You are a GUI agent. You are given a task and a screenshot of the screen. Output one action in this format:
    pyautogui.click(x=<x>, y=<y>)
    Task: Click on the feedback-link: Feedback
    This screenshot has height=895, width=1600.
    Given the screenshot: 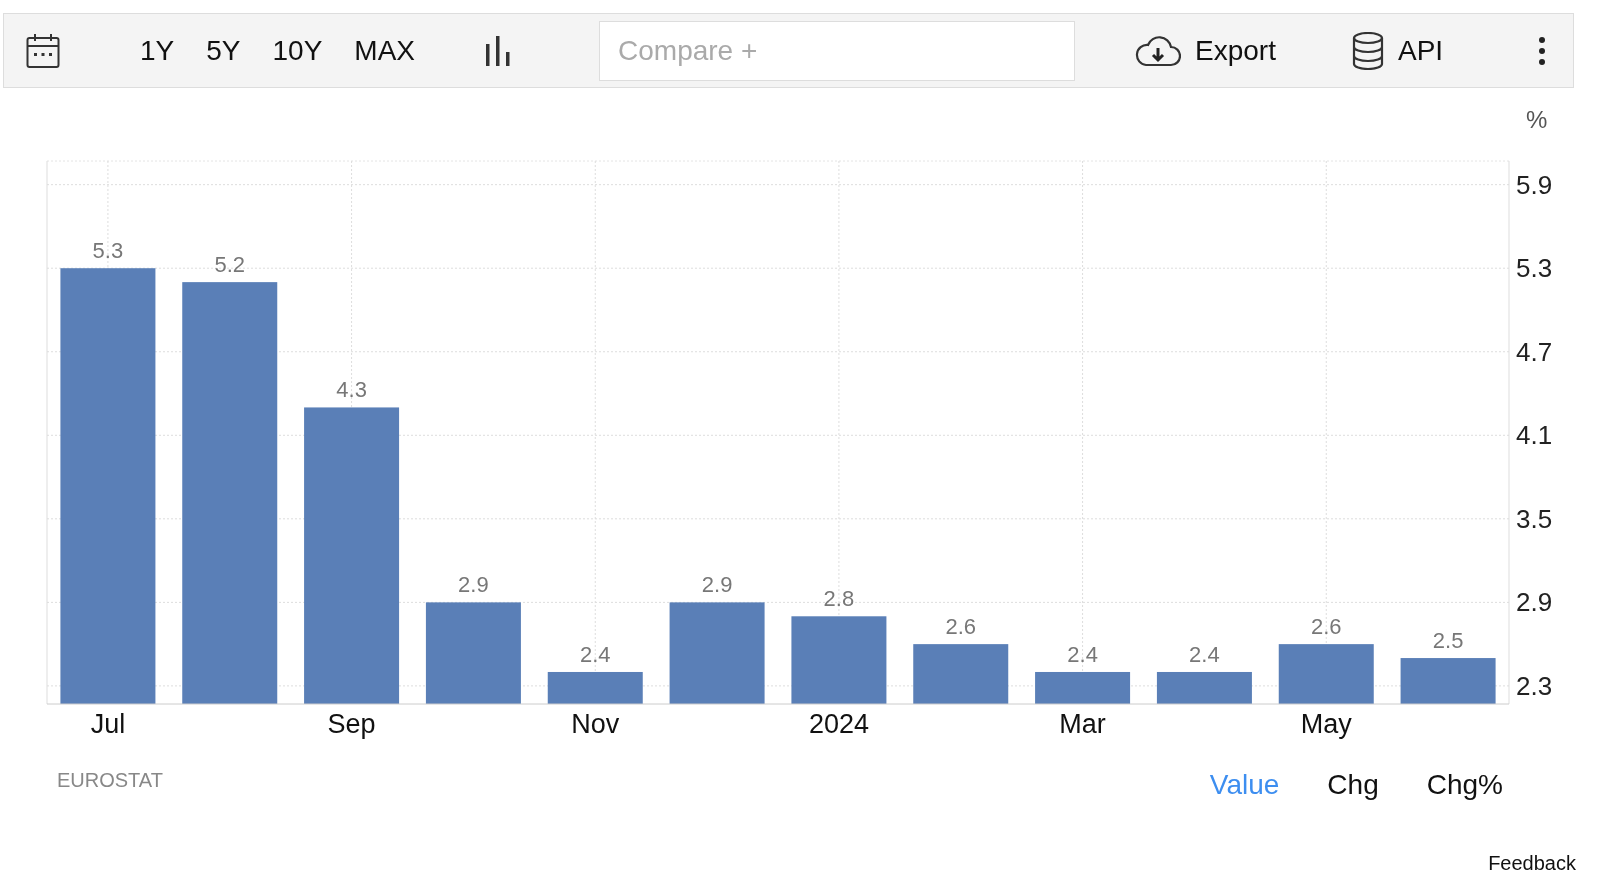 What is the action you would take?
    pyautogui.click(x=1532, y=863)
    